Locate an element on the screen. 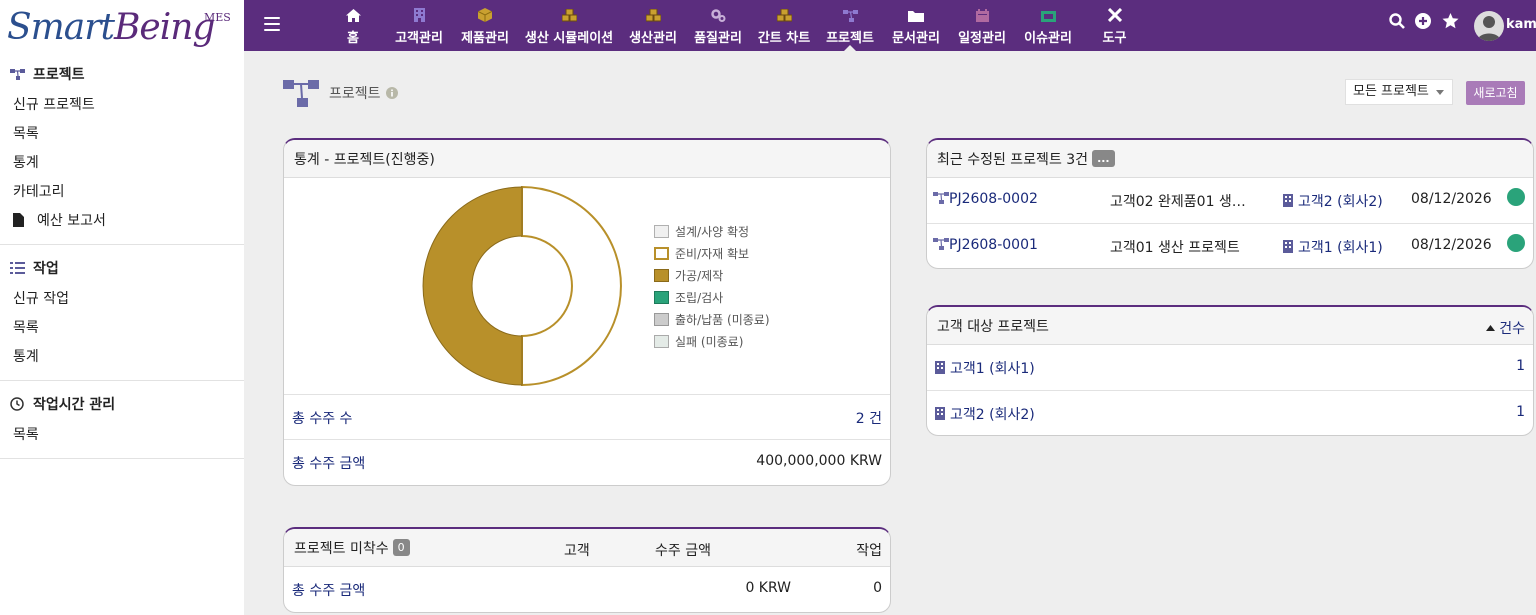 The width and height of the screenshot is (1536, 615). unstarted-total-row: 총 수주 금액 0 KRW 0 is located at coordinates (587, 589).